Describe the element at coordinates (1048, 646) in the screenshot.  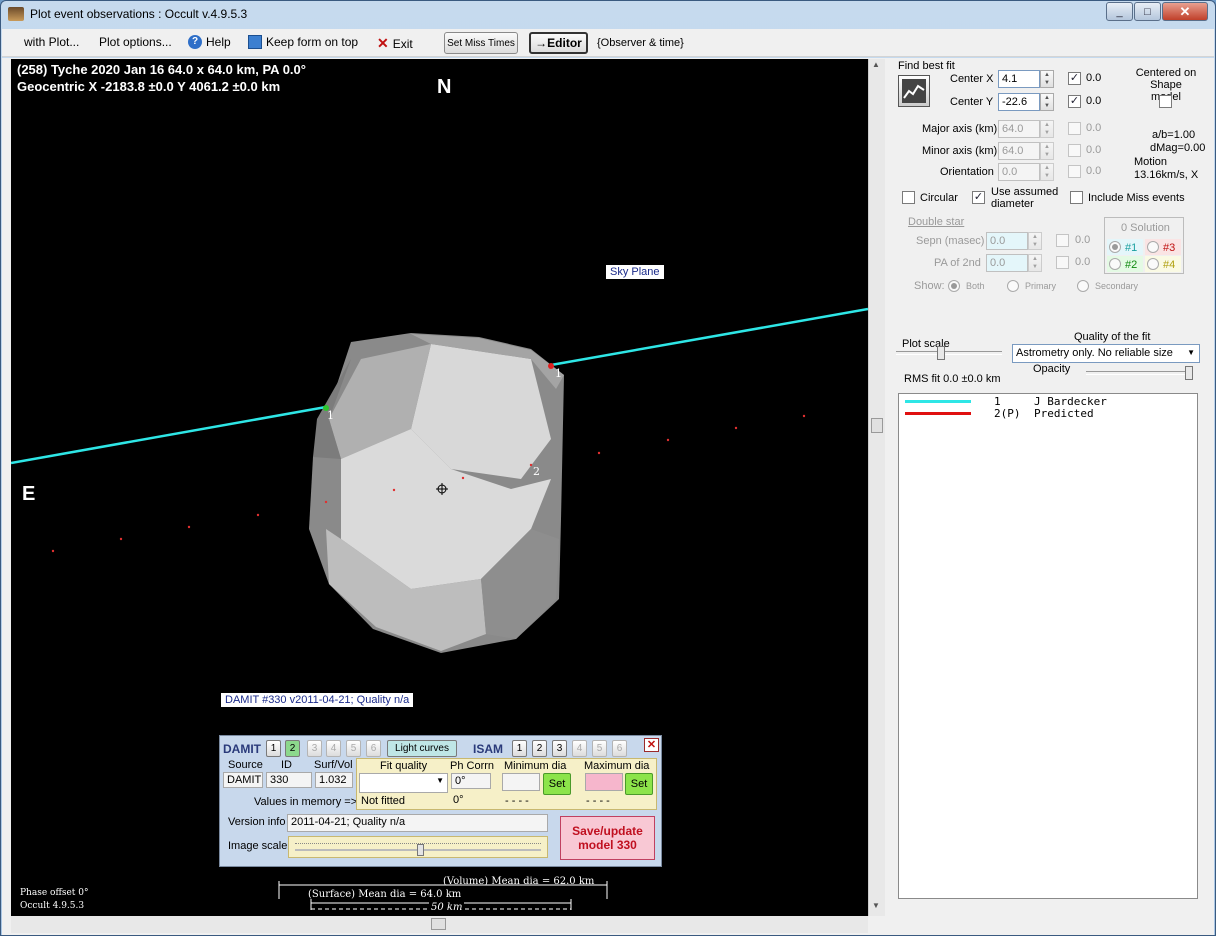
I see `observer-legend: 1 J Bardecker 2(P) Predicted` at that location.